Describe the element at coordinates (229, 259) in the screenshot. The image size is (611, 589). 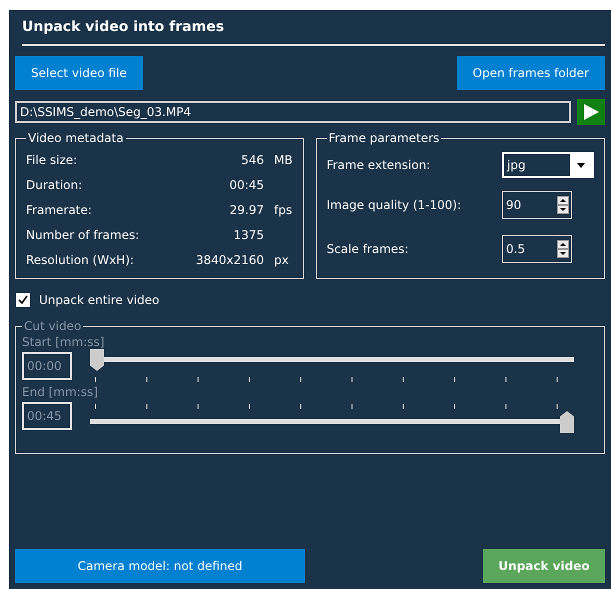
I see `metadata-value: 3840x2160` at that location.